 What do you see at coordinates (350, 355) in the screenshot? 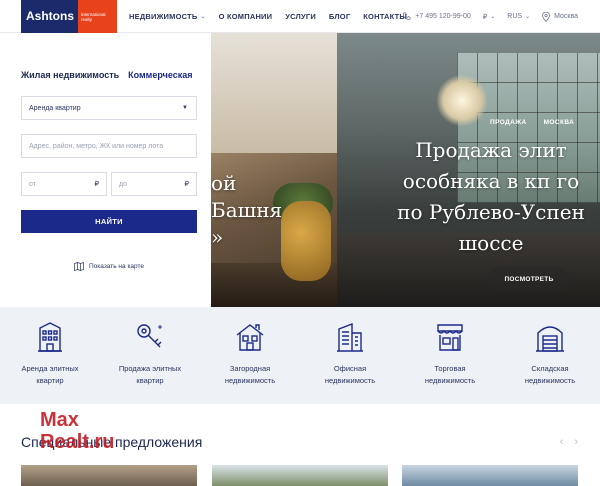
I see `category-office-property: Офисная недвижимость` at bounding box center [350, 355].